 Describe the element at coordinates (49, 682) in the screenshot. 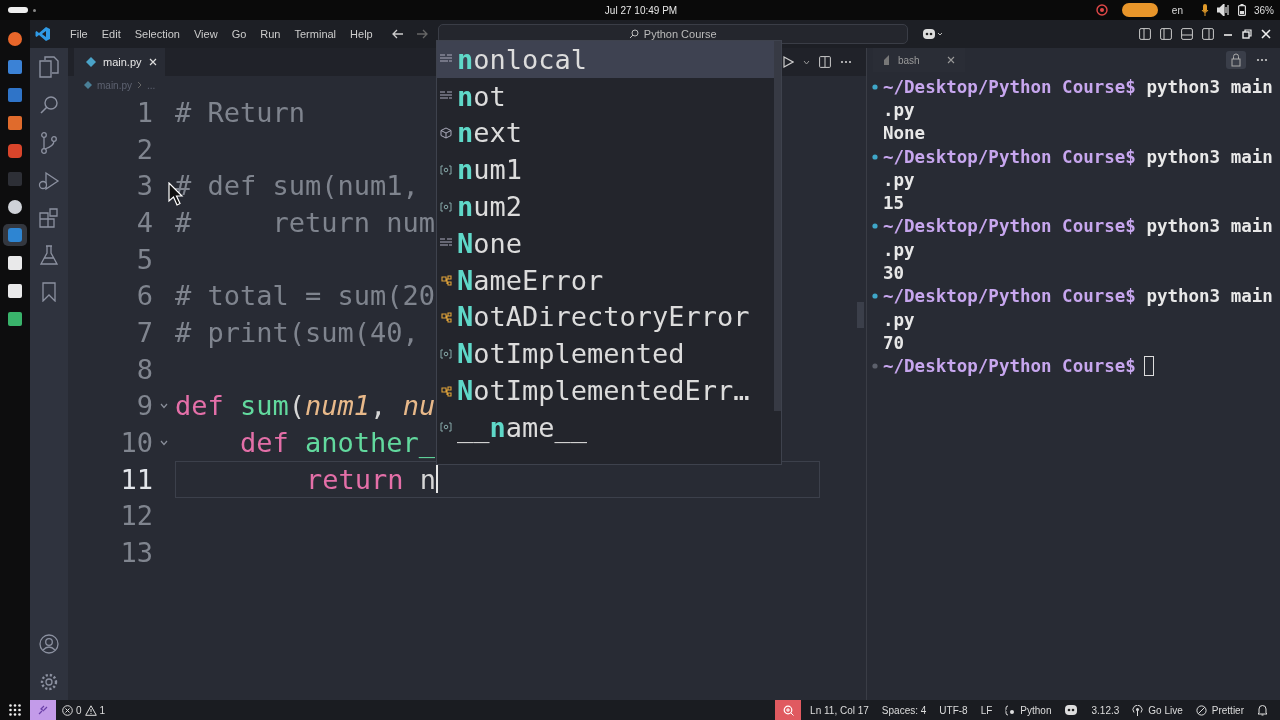

I see `settings-icon` at that location.